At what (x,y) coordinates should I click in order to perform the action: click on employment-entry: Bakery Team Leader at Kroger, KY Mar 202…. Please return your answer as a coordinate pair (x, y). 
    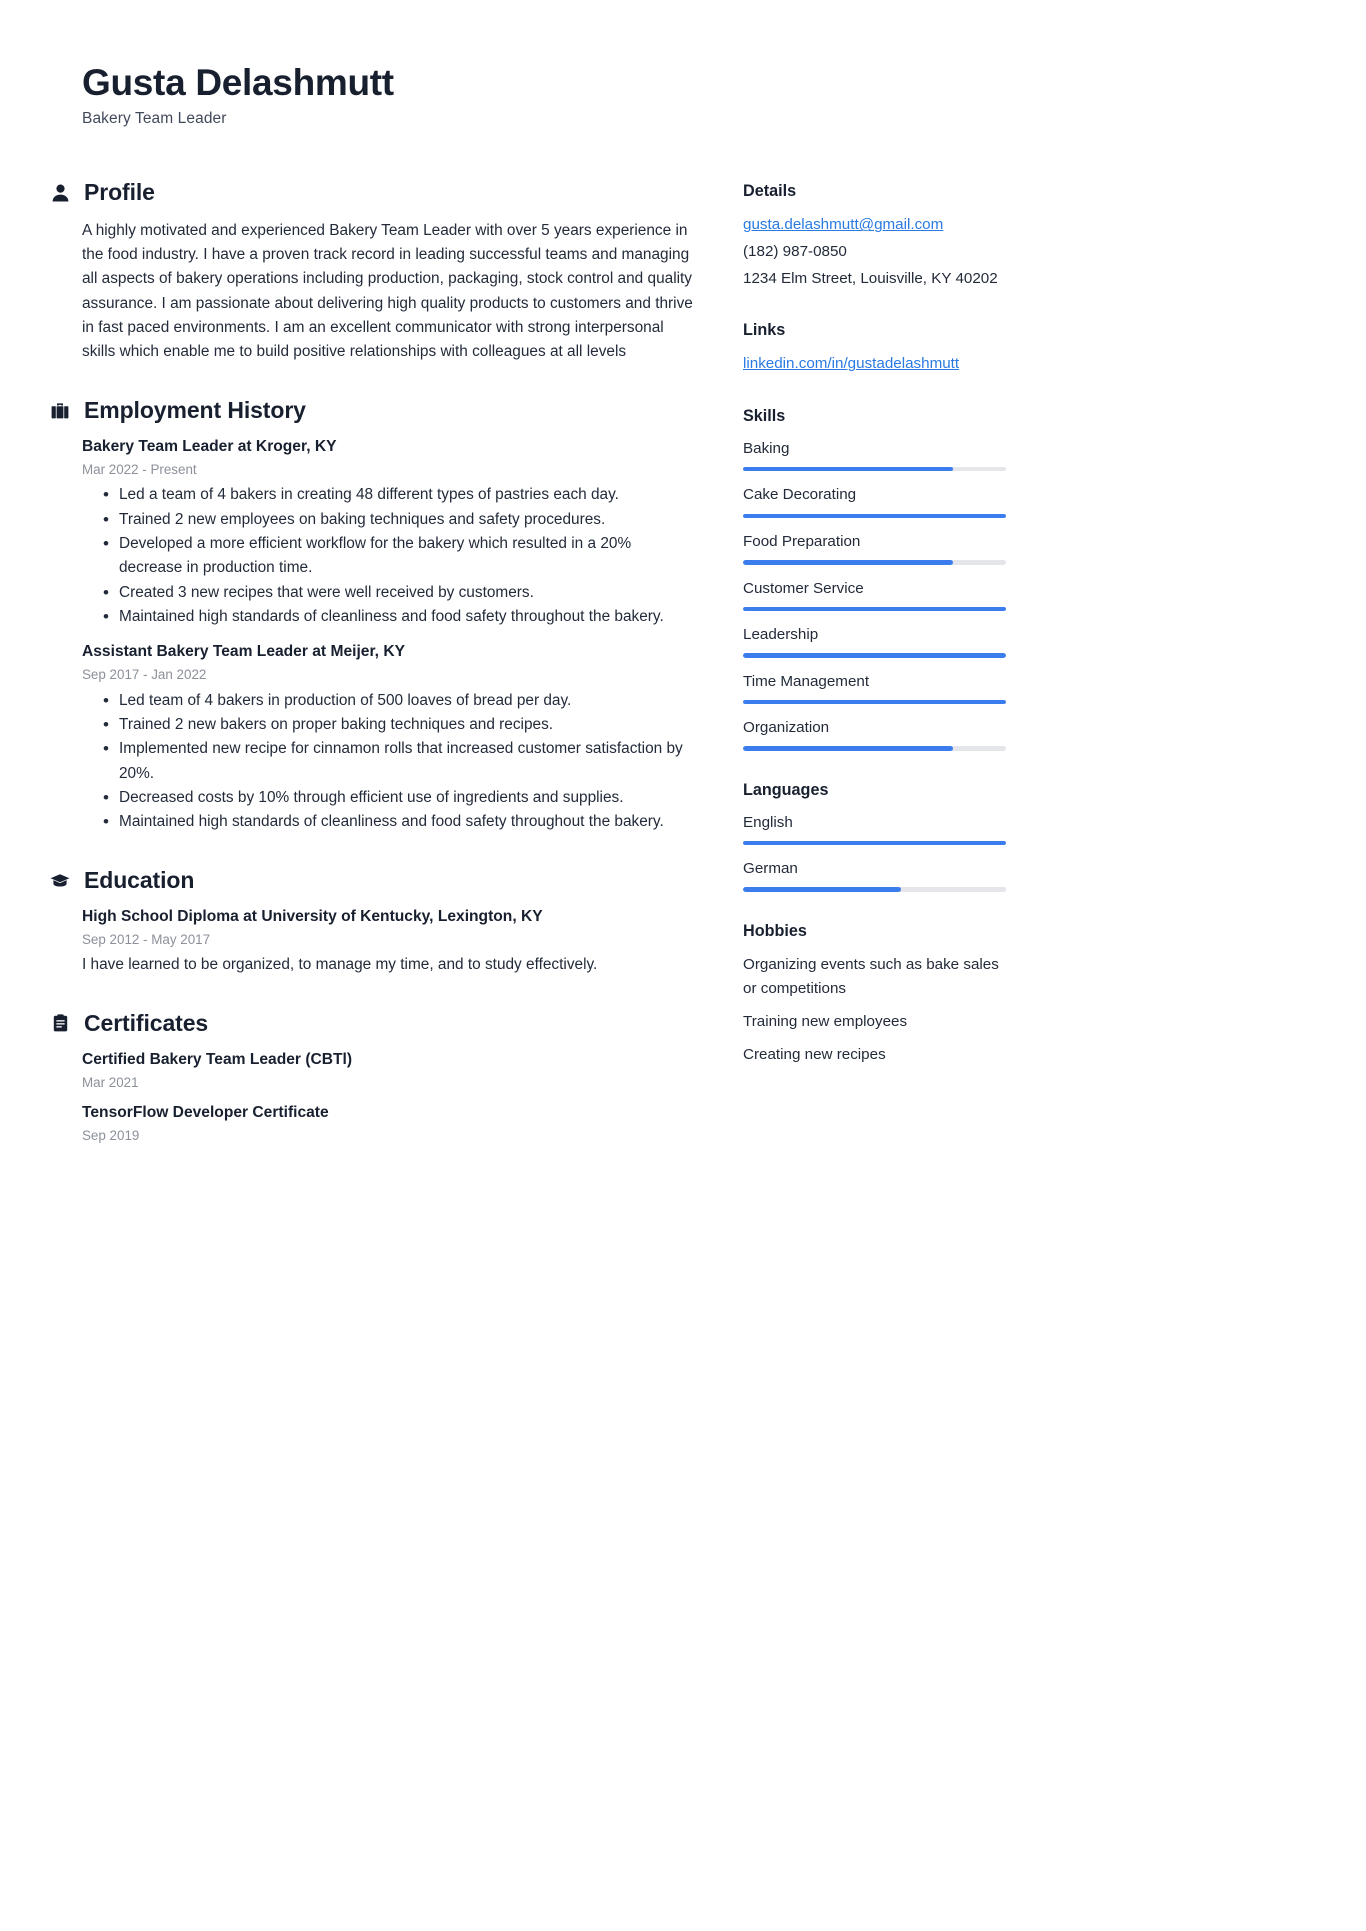
    Looking at the image, I should click on (388, 533).